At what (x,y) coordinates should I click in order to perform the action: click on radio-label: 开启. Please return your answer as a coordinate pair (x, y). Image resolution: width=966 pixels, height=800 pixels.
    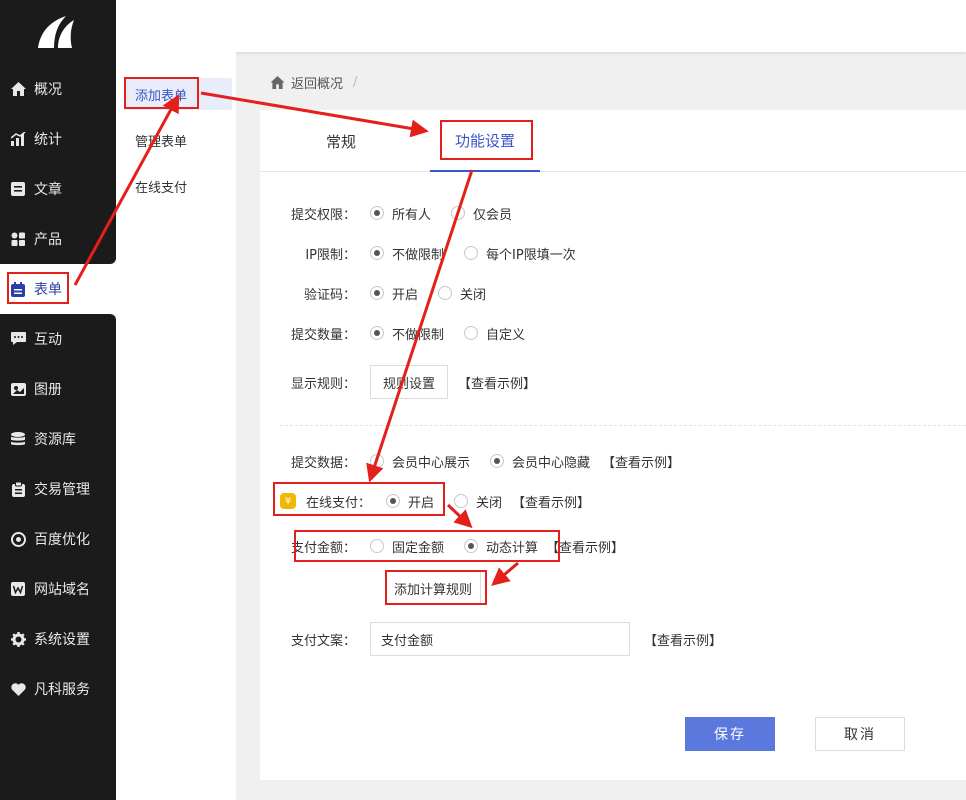
    Looking at the image, I should click on (405, 295).